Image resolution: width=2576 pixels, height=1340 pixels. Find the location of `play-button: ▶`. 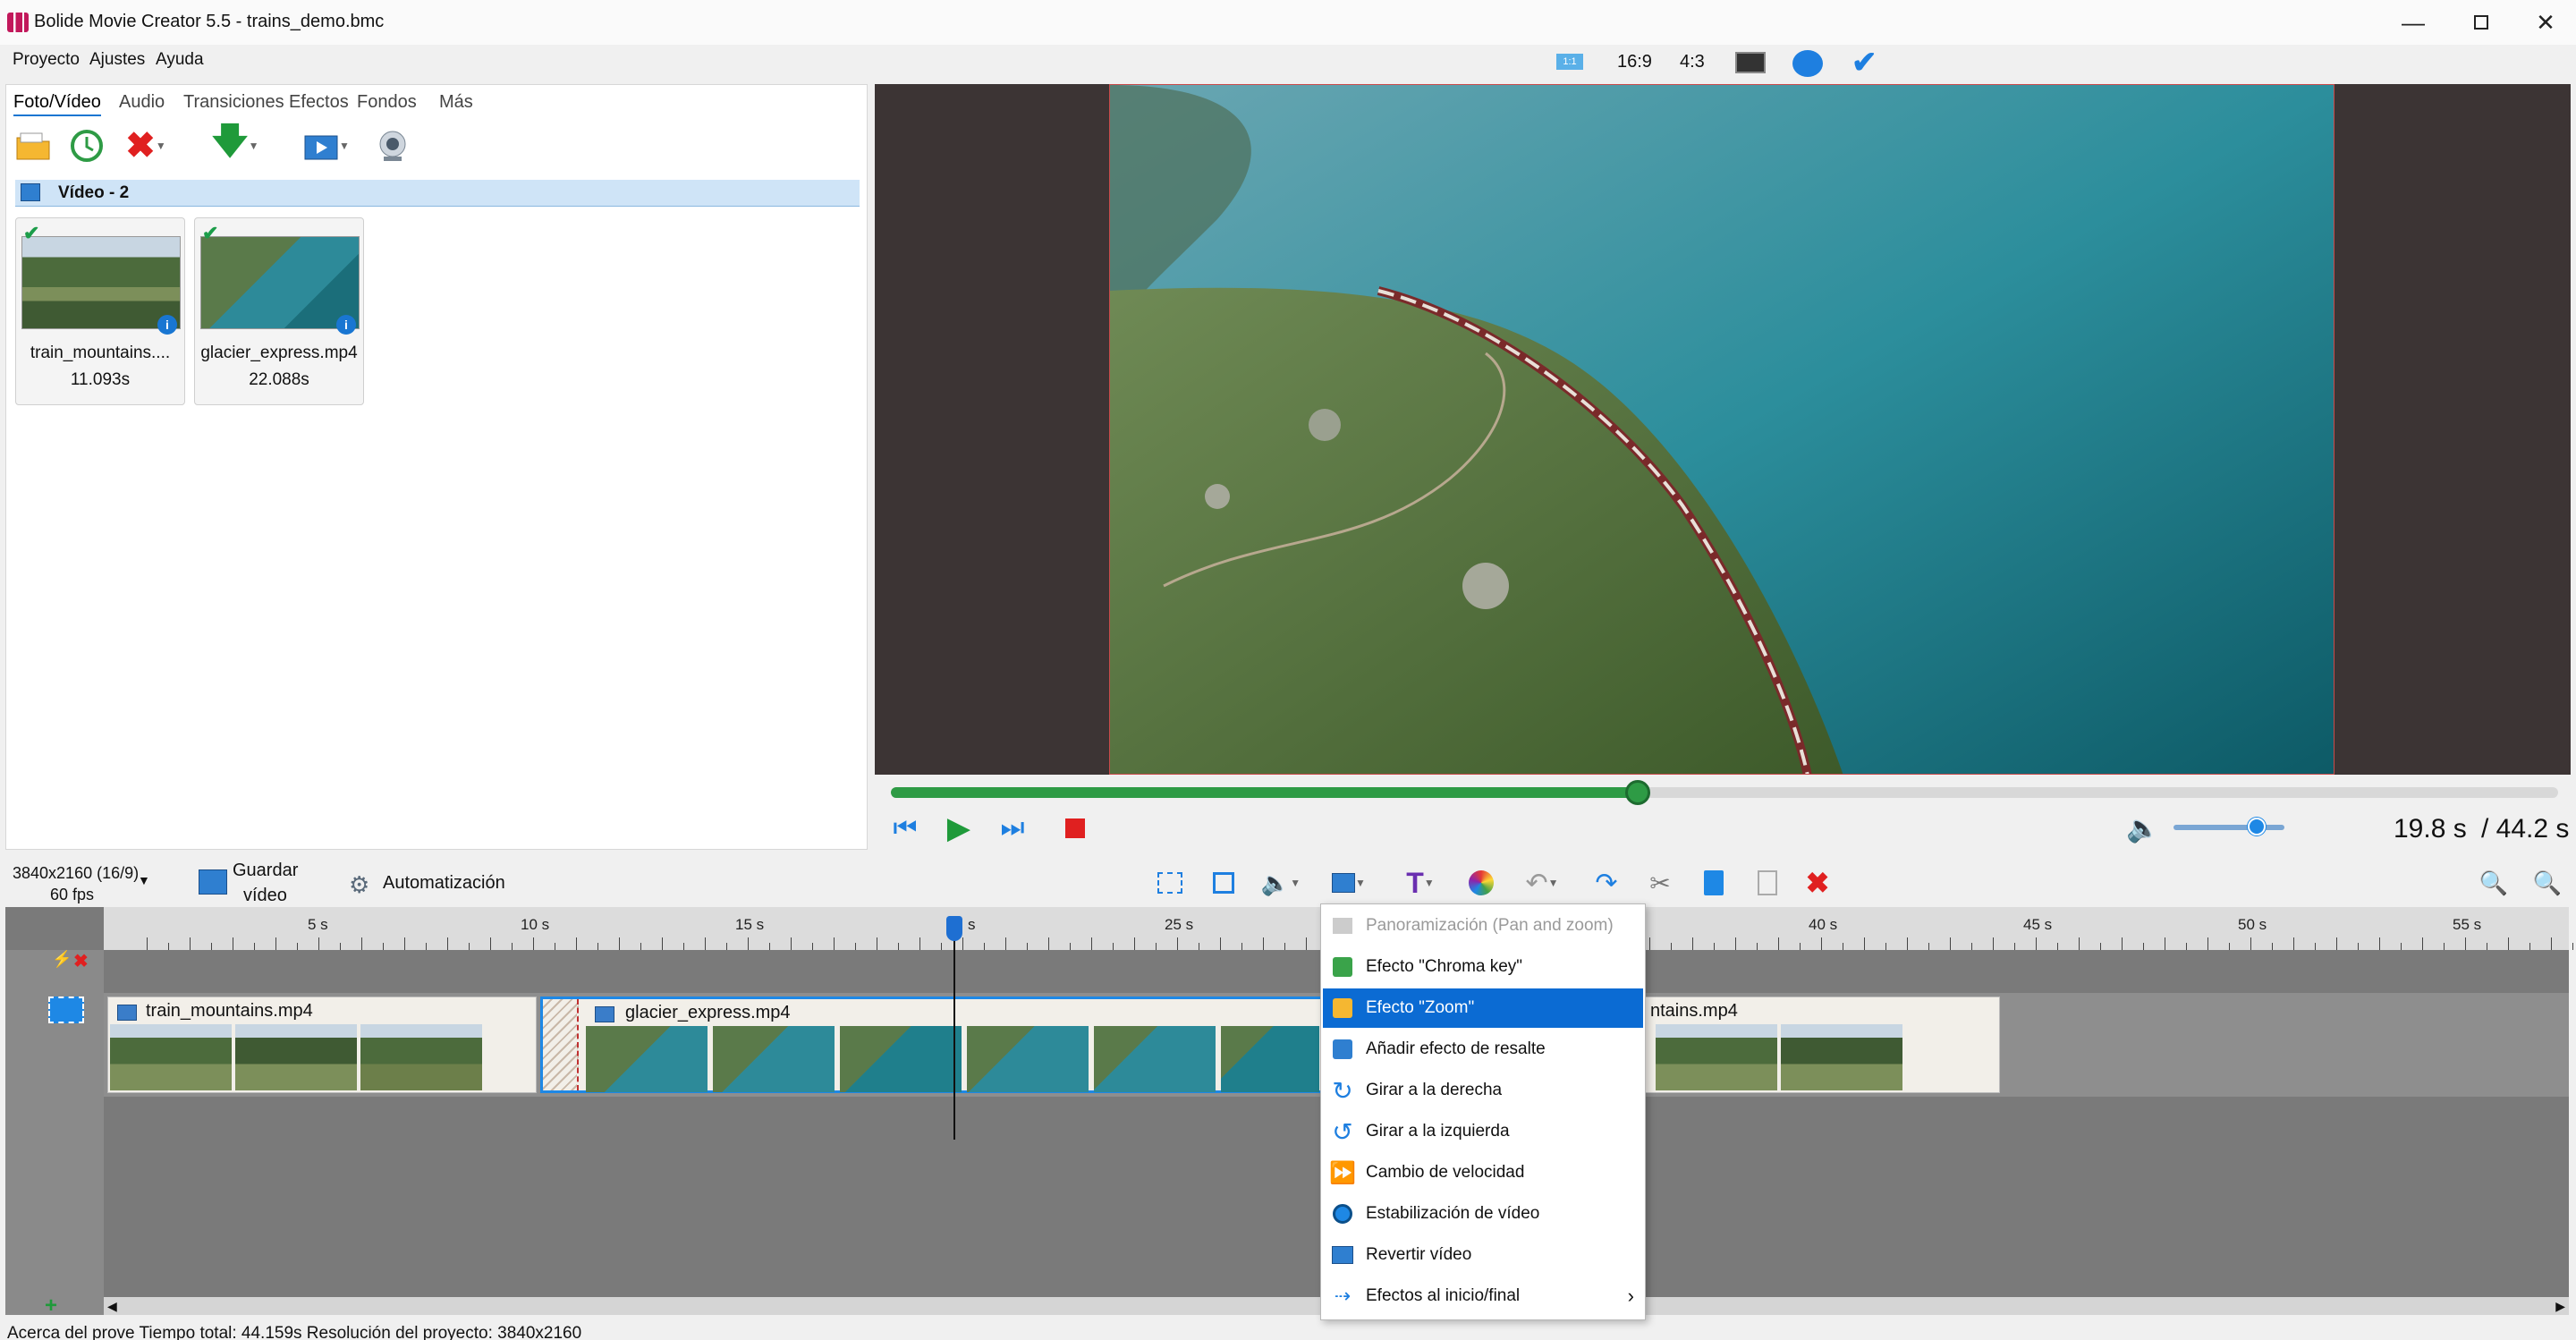

play-button: ▶ is located at coordinates (959, 828).